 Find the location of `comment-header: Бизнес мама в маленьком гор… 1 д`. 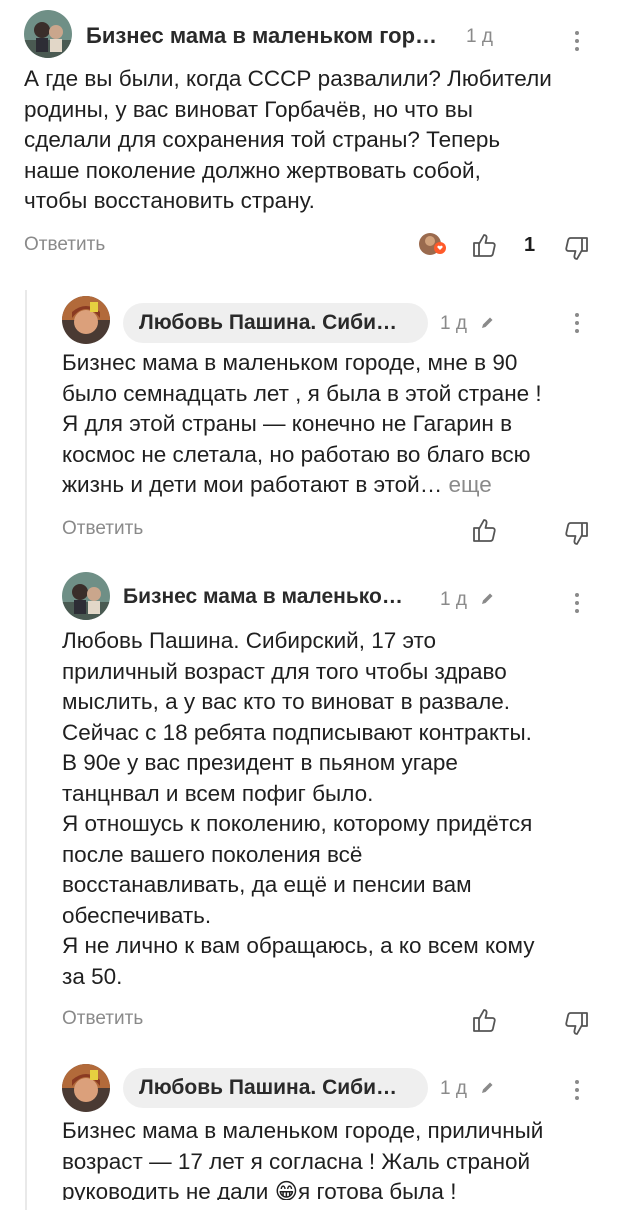

comment-header: Бизнес мама в маленьком гор… 1 д is located at coordinates (312, 34).